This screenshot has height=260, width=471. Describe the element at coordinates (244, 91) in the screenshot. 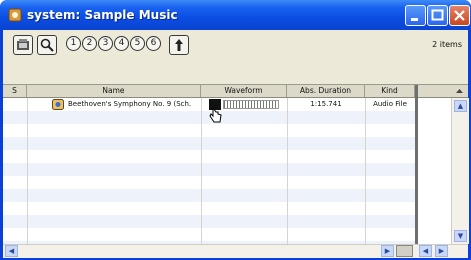

I see `column-header-waveform: Waveform` at that location.